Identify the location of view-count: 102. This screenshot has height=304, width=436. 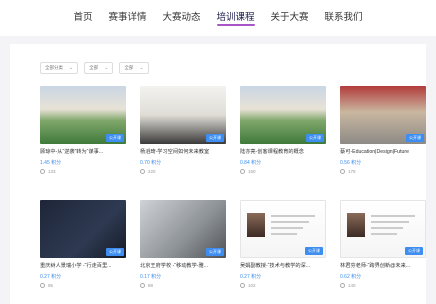
(252, 285).